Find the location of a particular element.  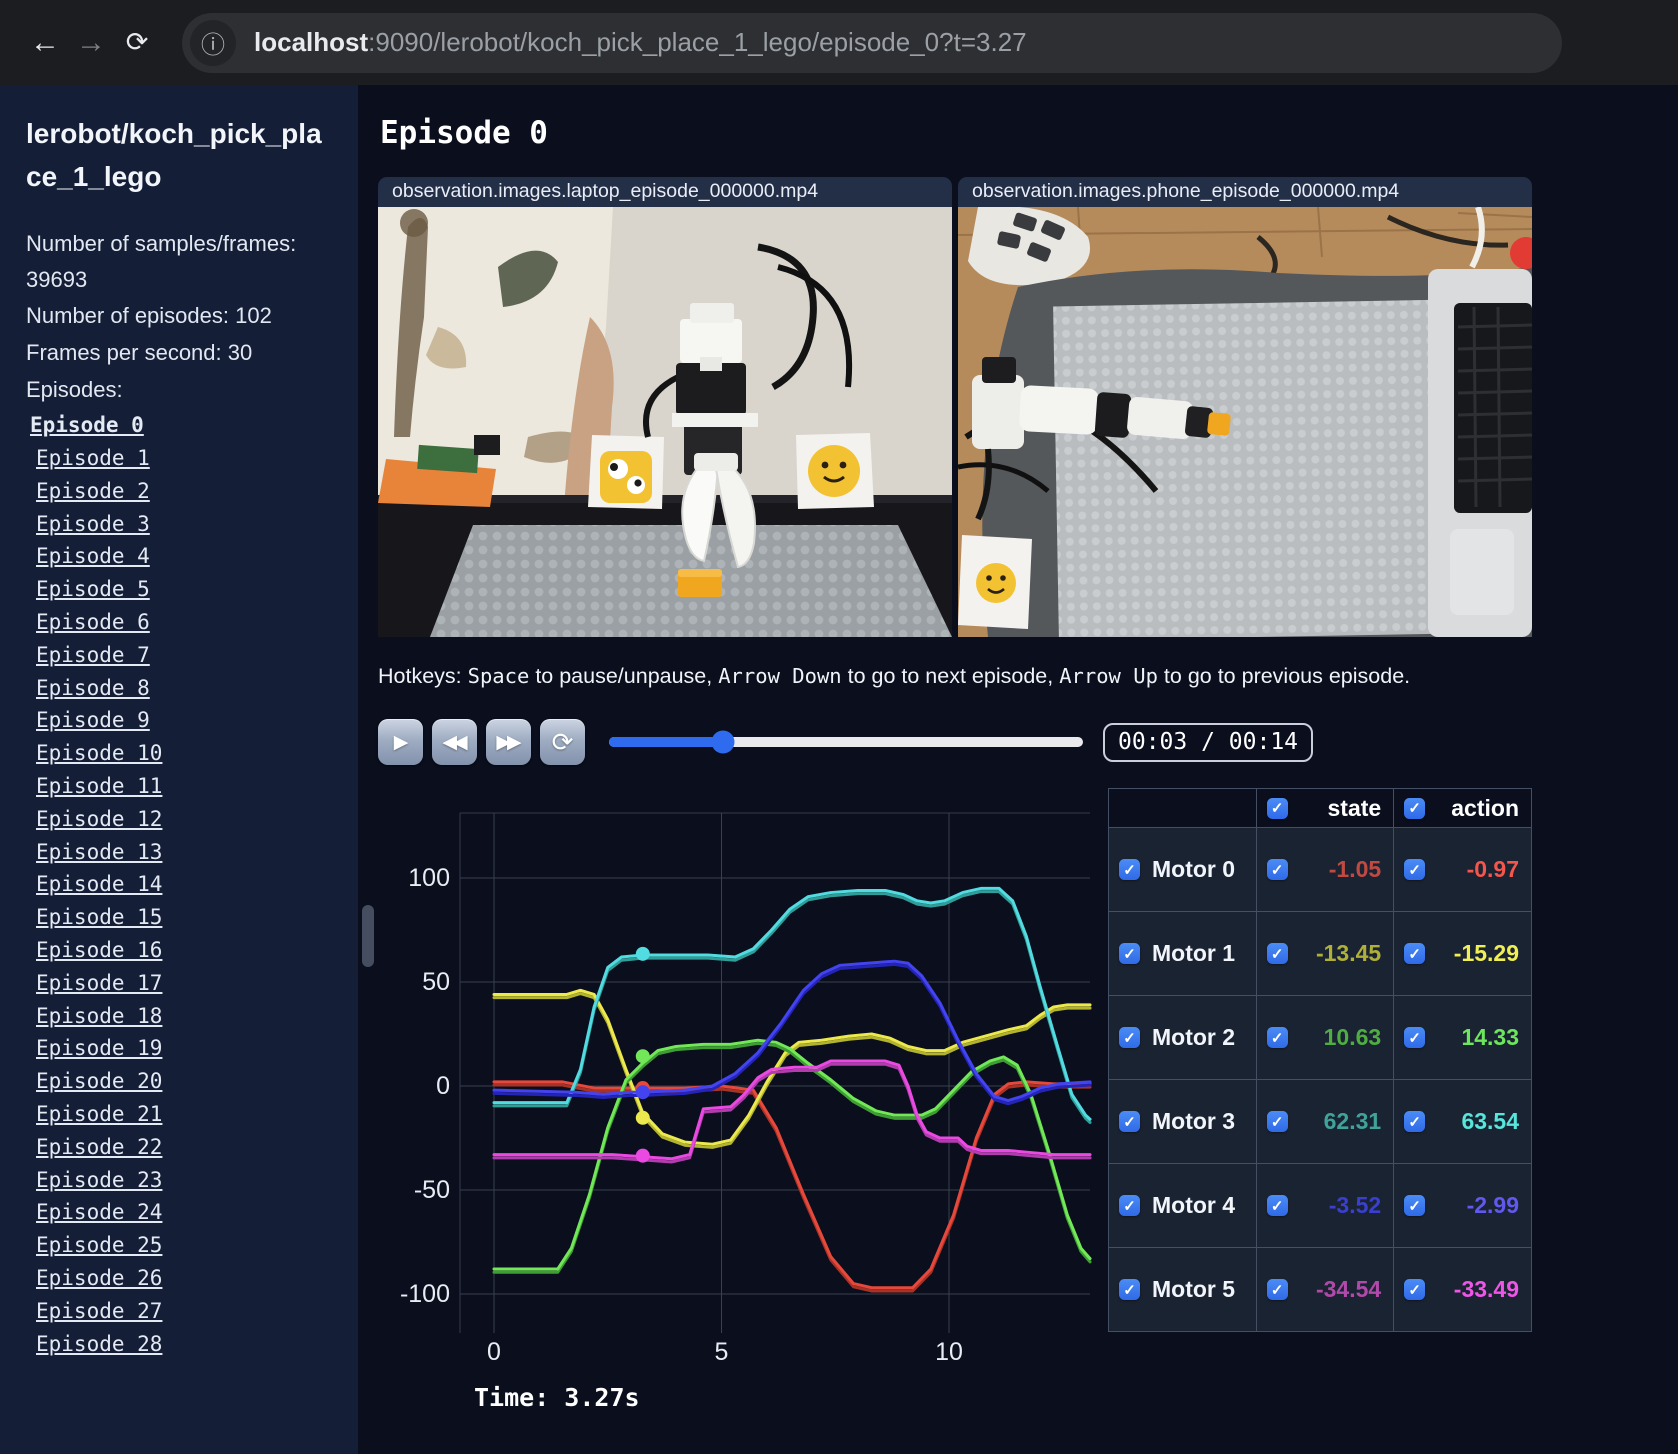

hotkey-arrow-up: Arrow Up is located at coordinates (1108, 676).